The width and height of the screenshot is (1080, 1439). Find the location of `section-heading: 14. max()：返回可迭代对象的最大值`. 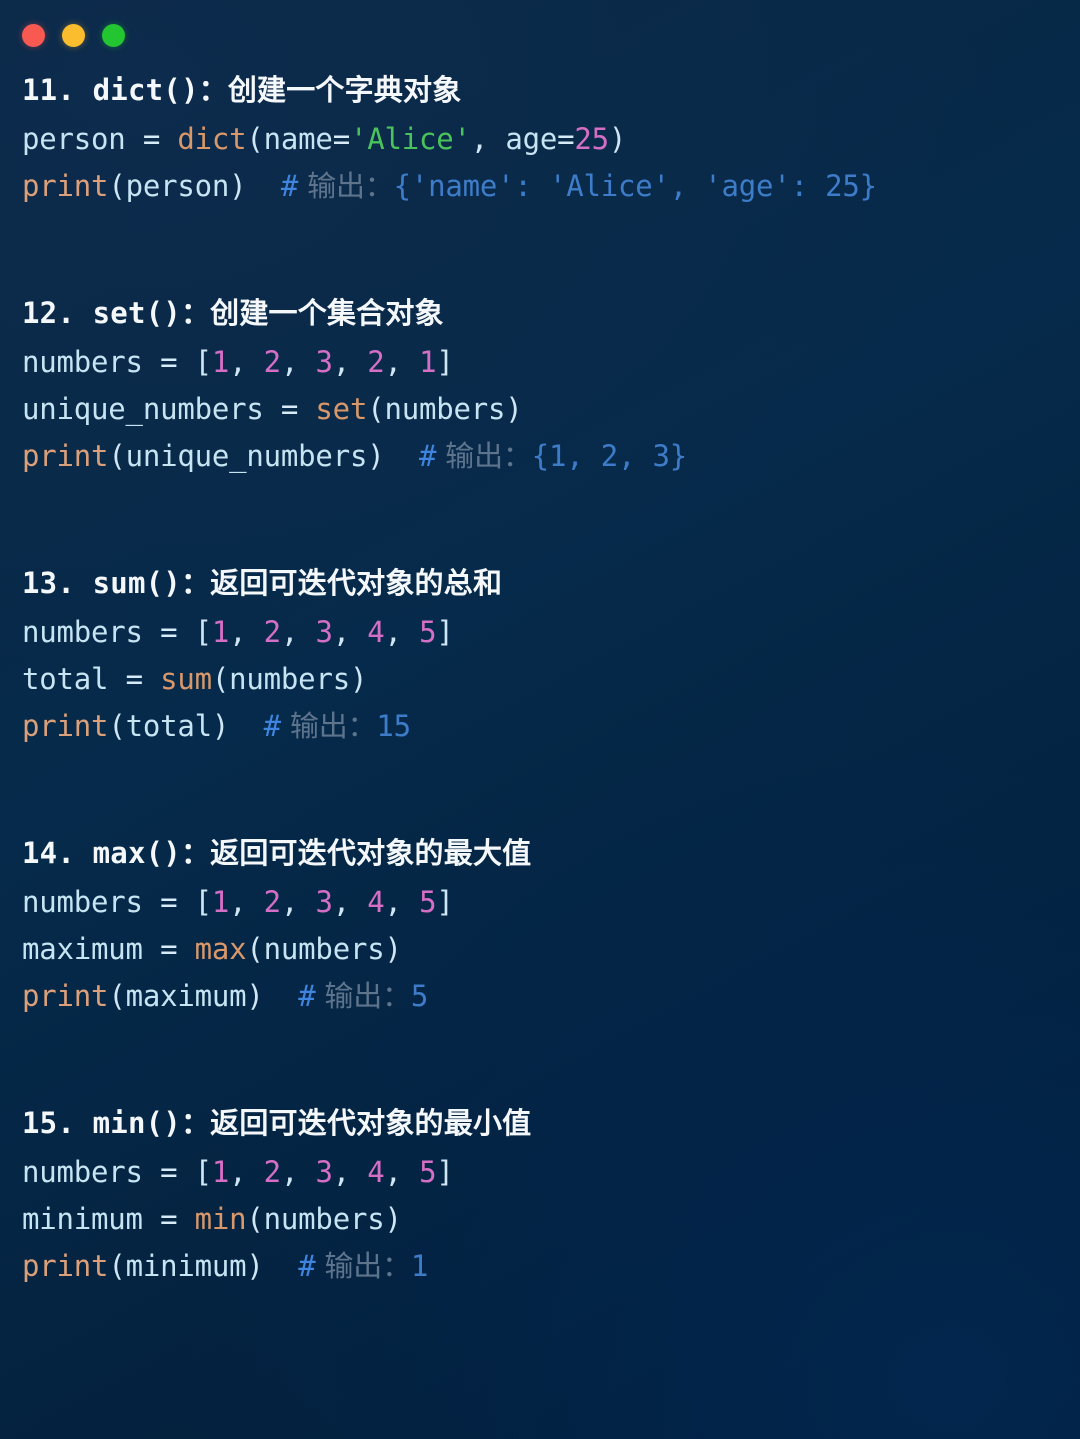

section-heading: 14. max()：返回可迭代对象的最大值 is located at coordinates (542, 853).